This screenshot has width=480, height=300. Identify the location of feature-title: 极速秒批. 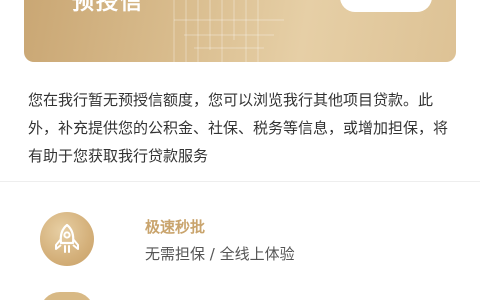
(175, 227).